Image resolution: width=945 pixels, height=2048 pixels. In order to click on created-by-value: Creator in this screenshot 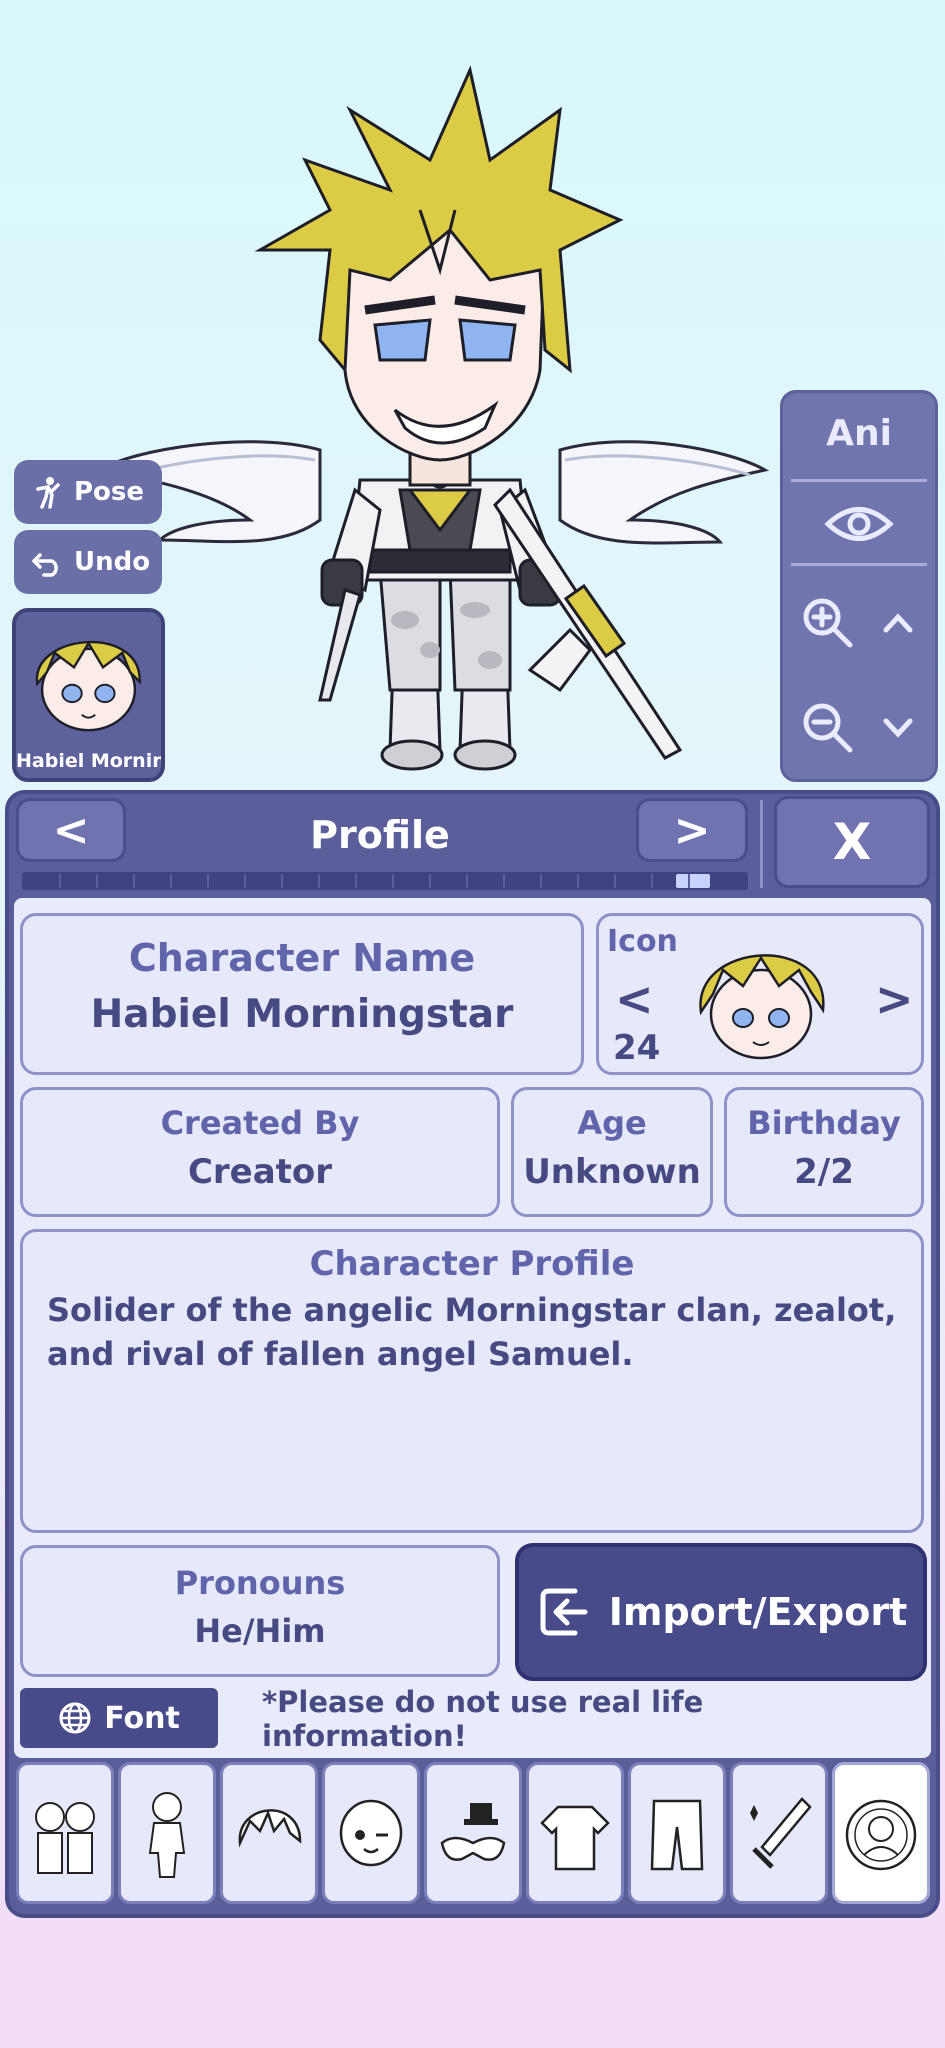, I will do `click(260, 1172)`.